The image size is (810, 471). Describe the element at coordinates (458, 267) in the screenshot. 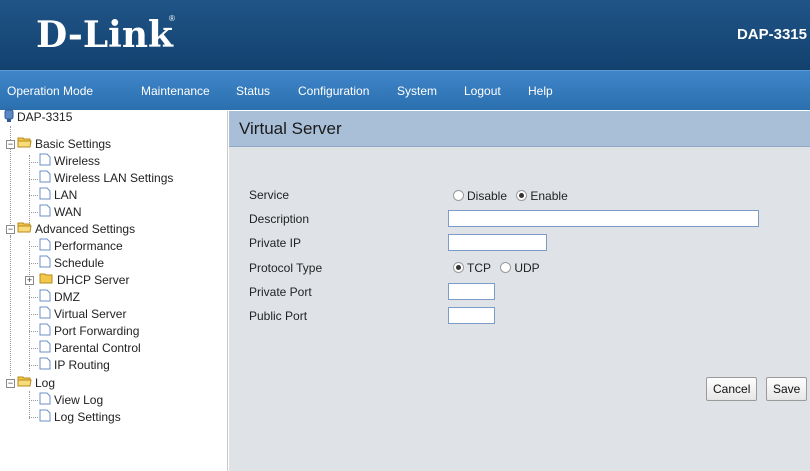

I see `protocol-tcp-radio` at that location.